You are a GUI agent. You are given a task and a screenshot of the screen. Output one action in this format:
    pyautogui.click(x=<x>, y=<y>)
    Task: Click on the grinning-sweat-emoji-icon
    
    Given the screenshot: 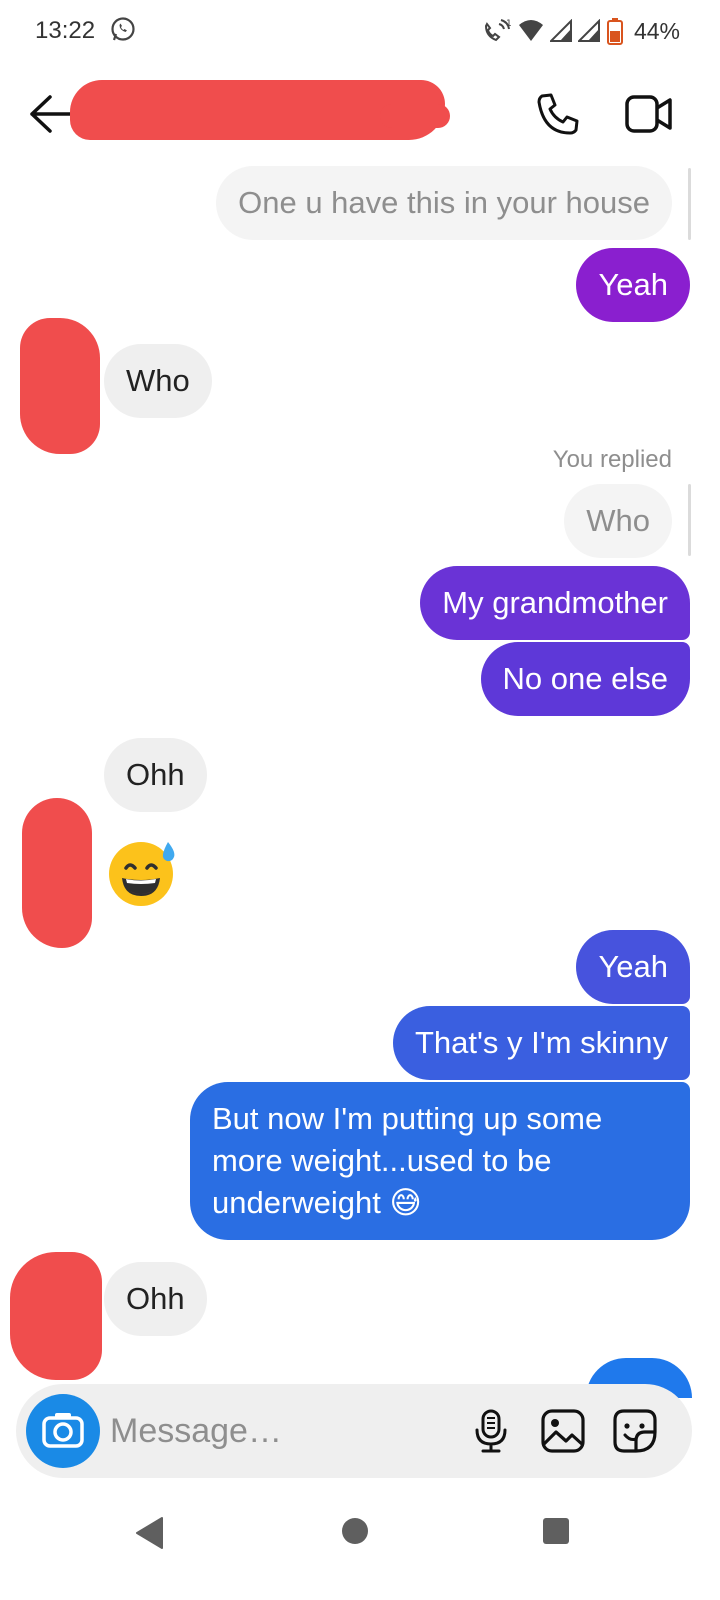 What is the action you would take?
    pyautogui.click(x=143, y=873)
    